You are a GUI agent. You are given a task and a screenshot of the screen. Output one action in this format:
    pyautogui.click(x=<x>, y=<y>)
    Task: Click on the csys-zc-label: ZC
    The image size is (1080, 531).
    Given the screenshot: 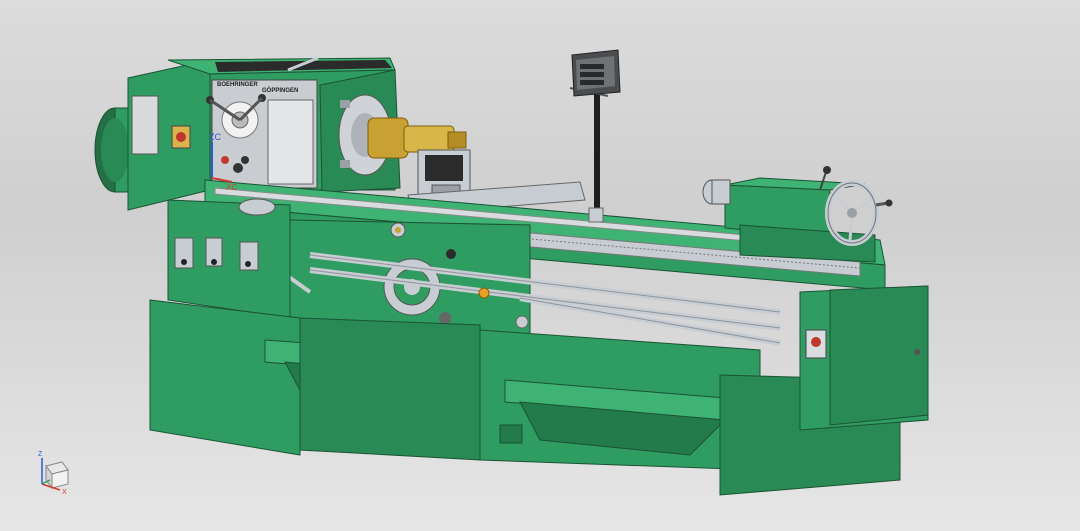 What is the action you would take?
    pyautogui.click(x=215, y=137)
    